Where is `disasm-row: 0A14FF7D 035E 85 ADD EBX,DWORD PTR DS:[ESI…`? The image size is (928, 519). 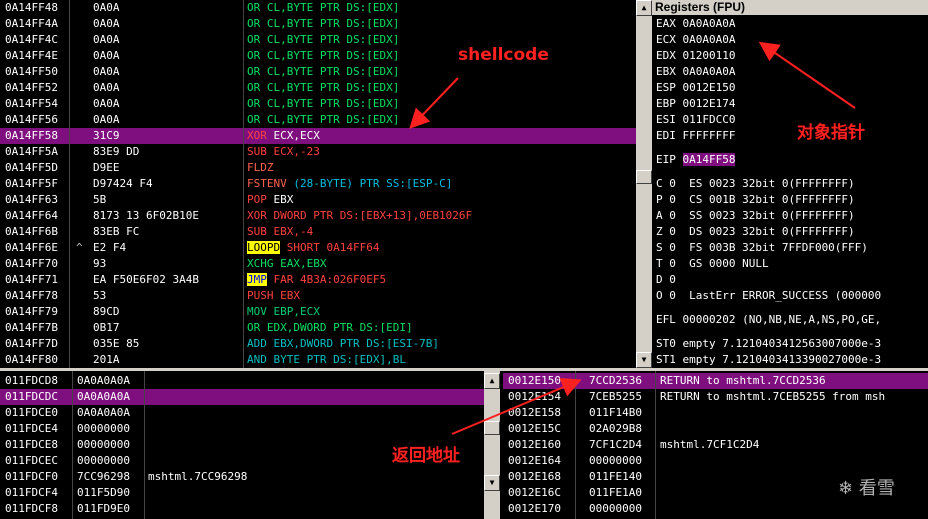
disasm-row: 0A14FF7D 035E 85 ADD EBX,DWORD PTR DS:[ESI… is located at coordinates (318, 344).